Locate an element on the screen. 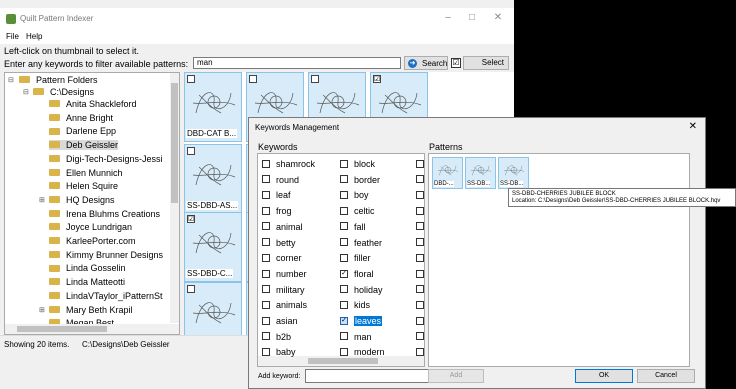 The height and width of the screenshot is (389, 736). maximize-icon: □ is located at coordinates (472, 17).